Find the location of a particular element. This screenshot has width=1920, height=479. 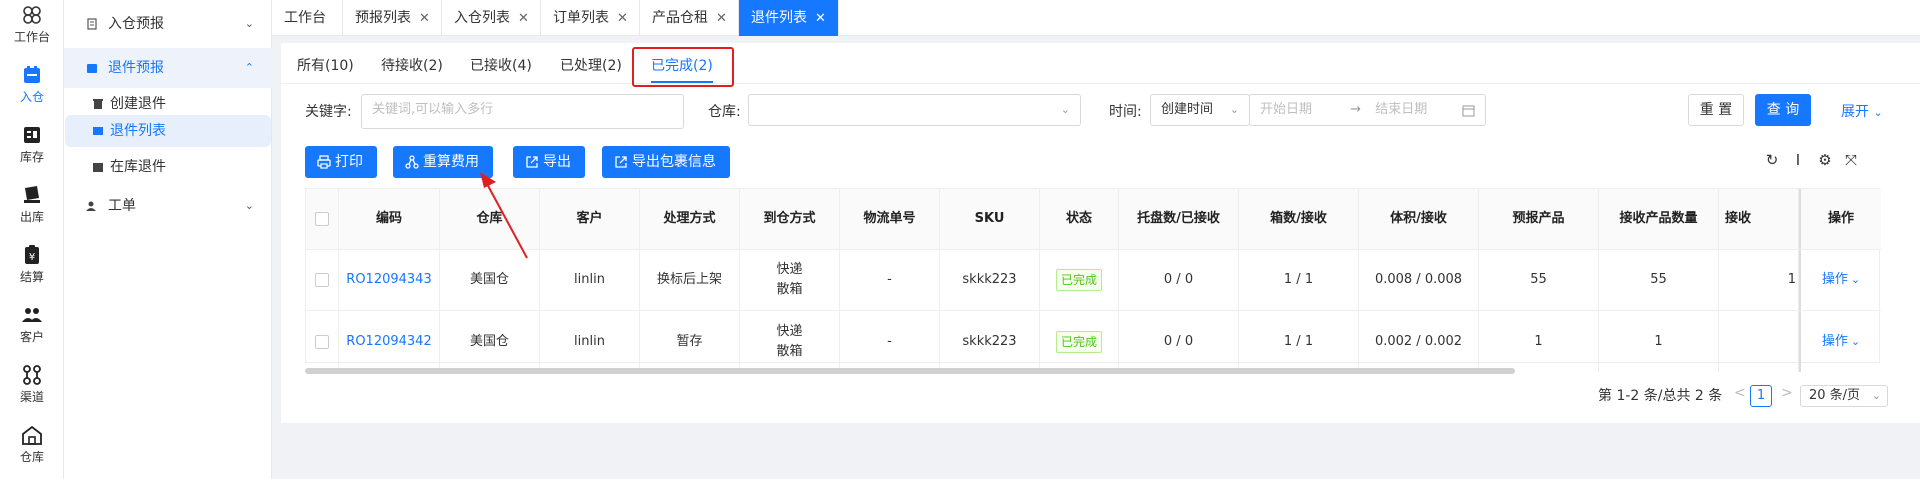

export-package-button: 导出包裹信息 is located at coordinates (666, 162).